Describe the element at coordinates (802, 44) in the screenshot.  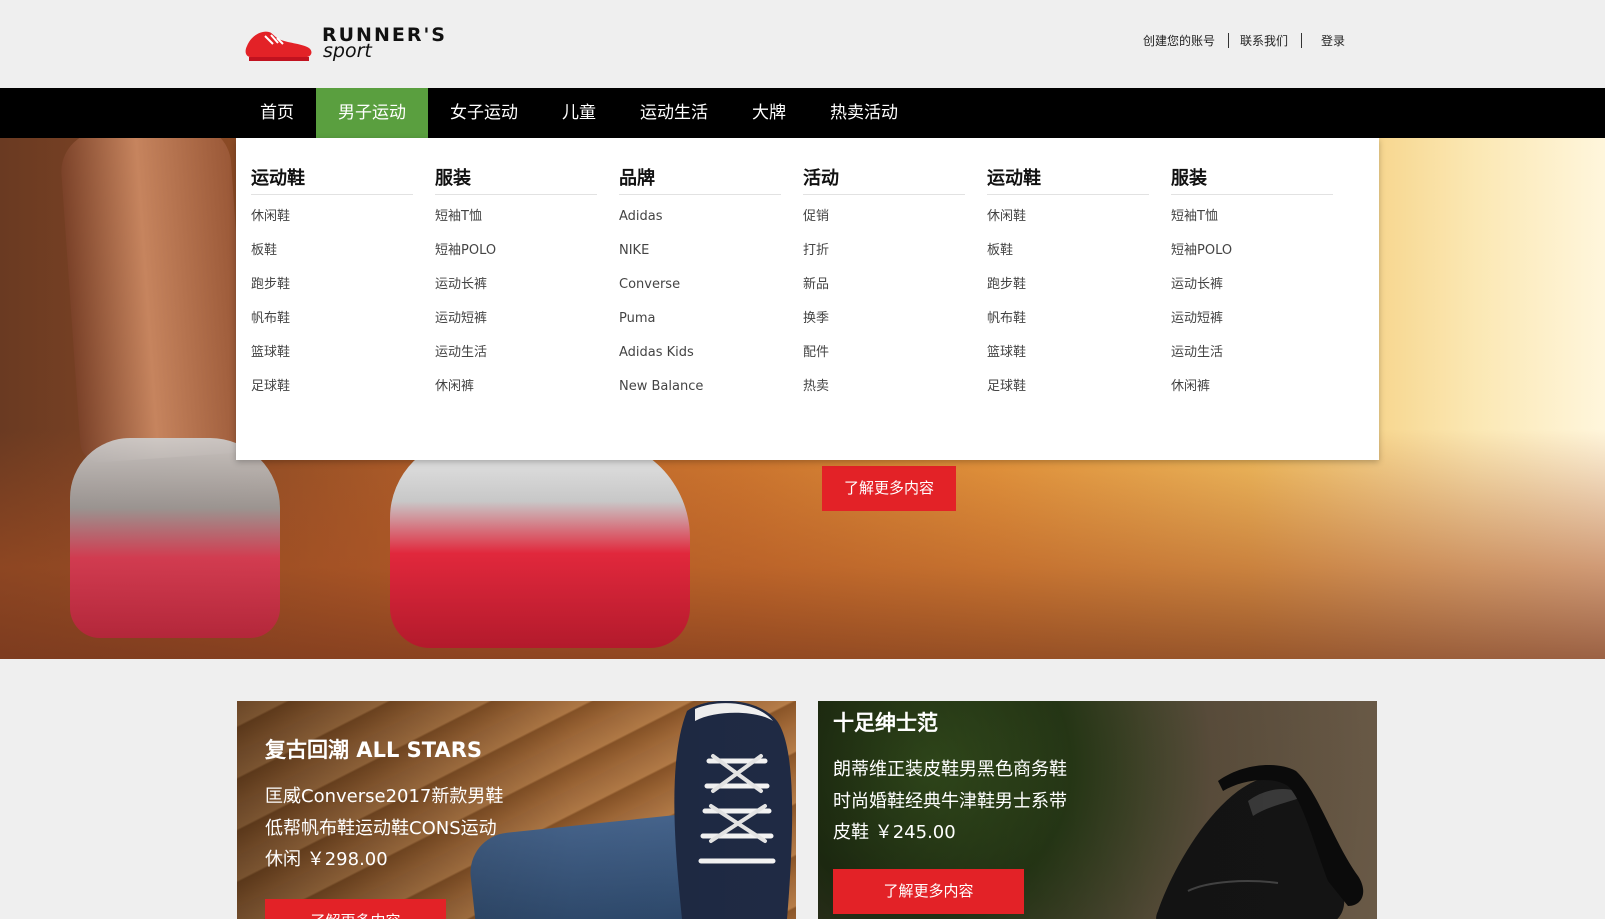
I see `site-header: RUNNER'S sport 创建您的账号 联系我们 登录` at that location.